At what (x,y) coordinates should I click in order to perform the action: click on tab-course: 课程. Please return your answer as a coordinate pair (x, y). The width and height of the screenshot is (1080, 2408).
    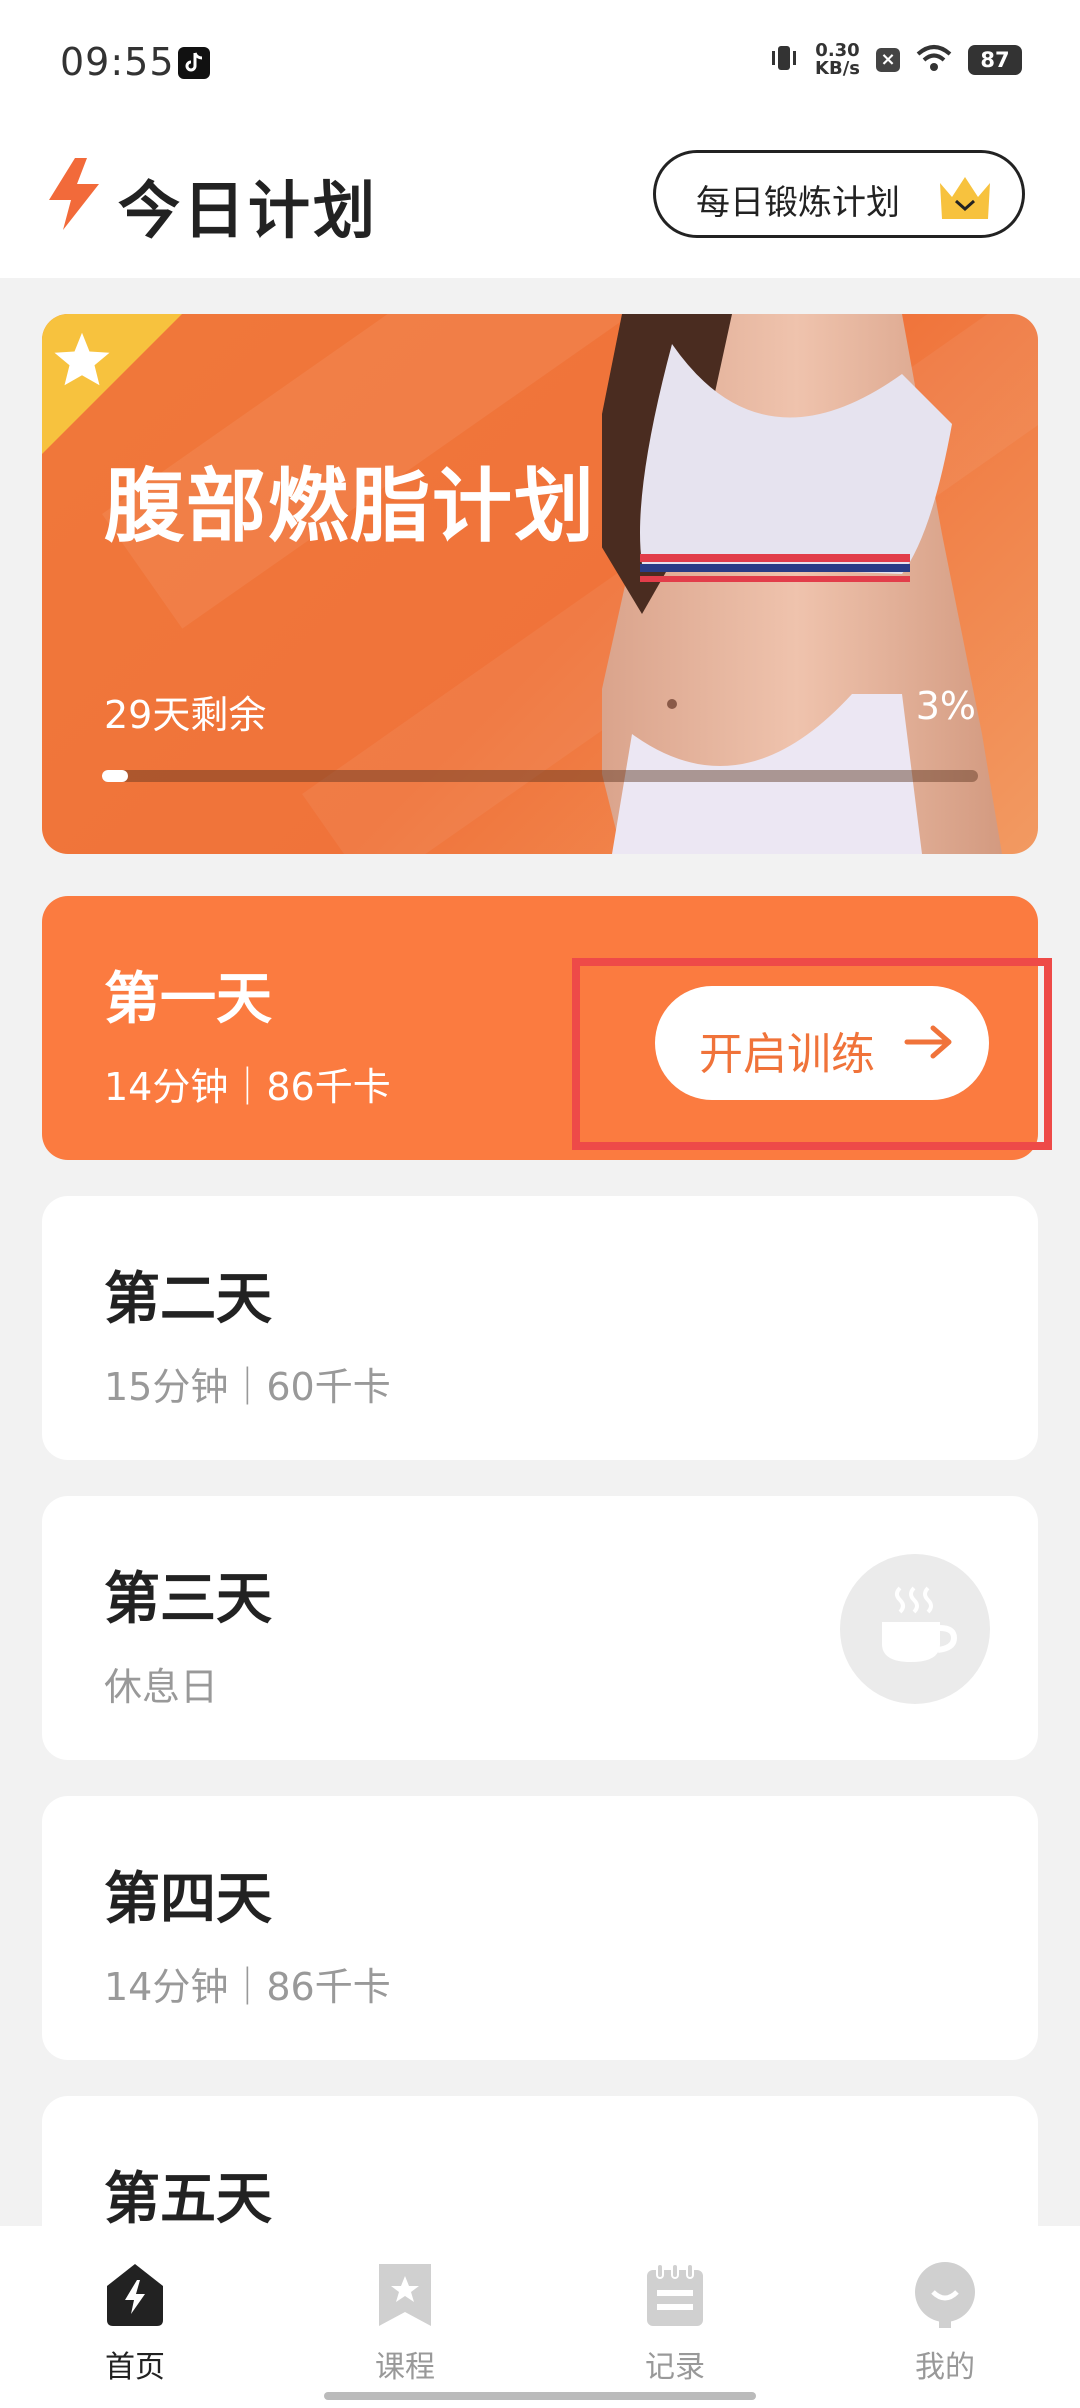
    Looking at the image, I should click on (405, 2327).